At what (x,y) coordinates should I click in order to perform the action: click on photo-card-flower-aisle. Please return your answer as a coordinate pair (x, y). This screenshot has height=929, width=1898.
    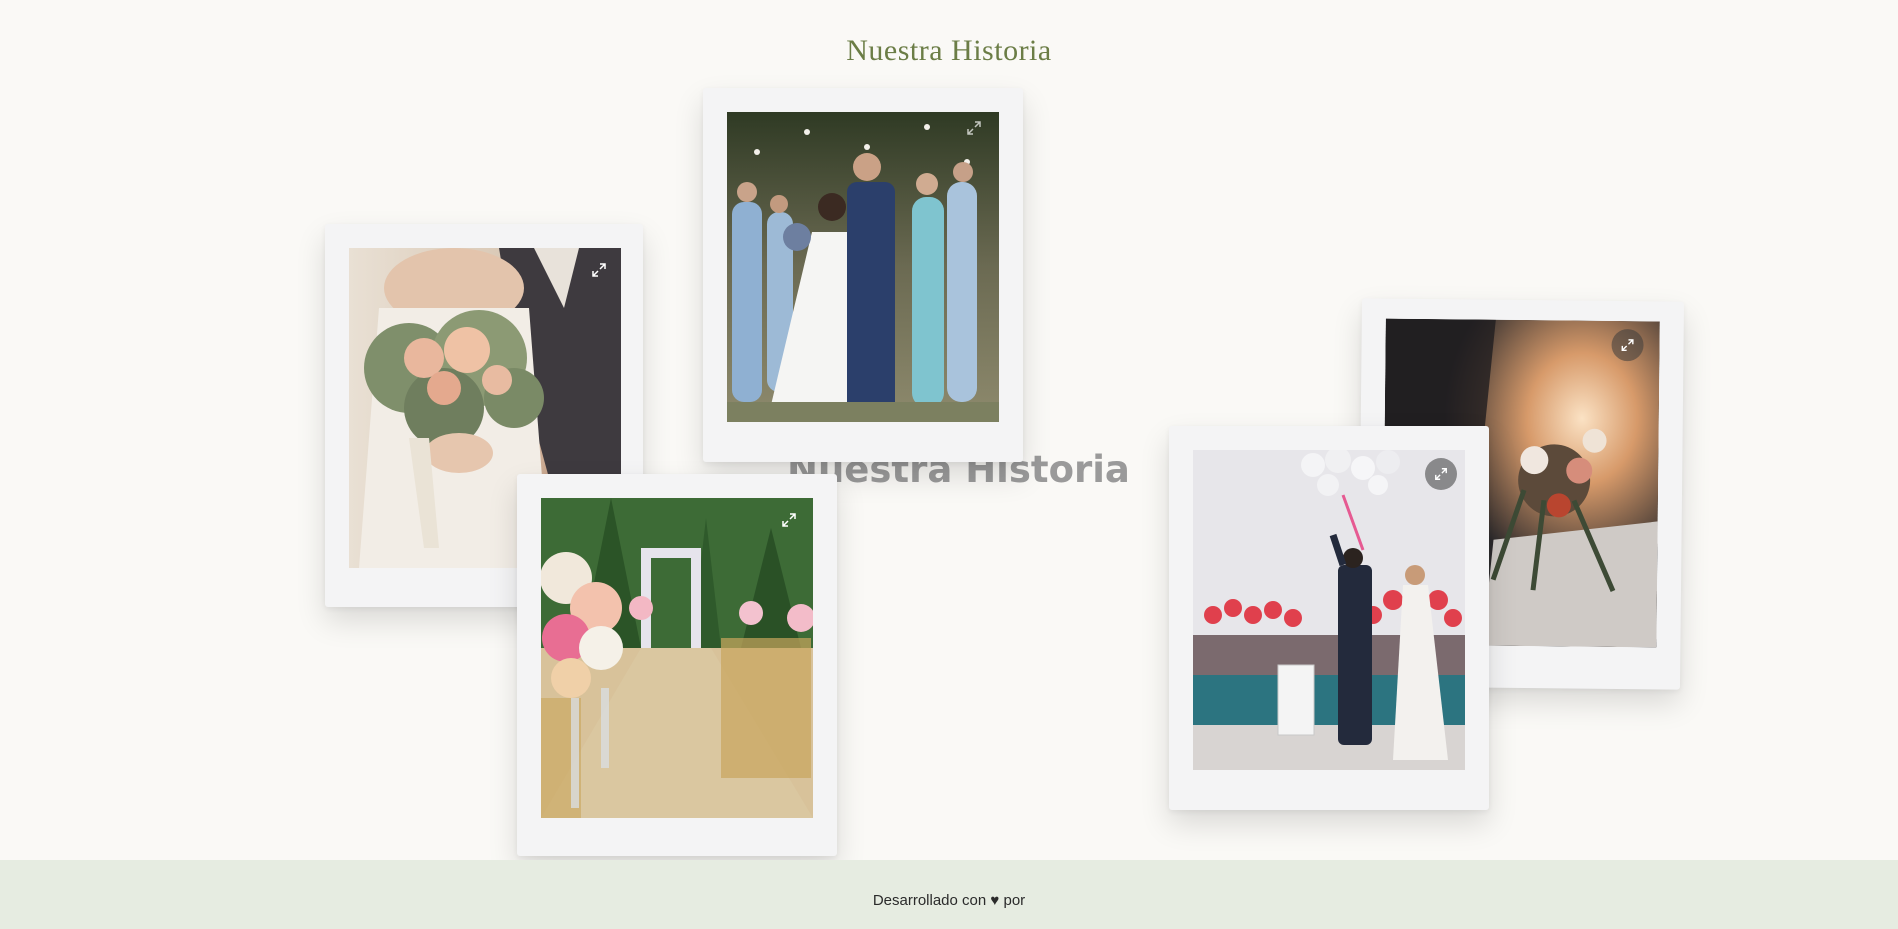
    Looking at the image, I should click on (677, 665).